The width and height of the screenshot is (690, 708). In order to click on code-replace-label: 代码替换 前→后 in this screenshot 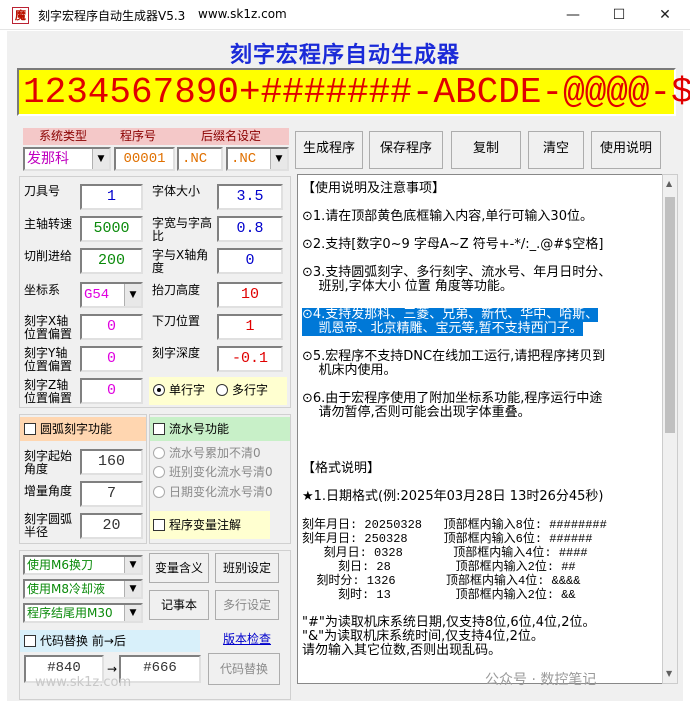, I will do `click(83, 641)`.